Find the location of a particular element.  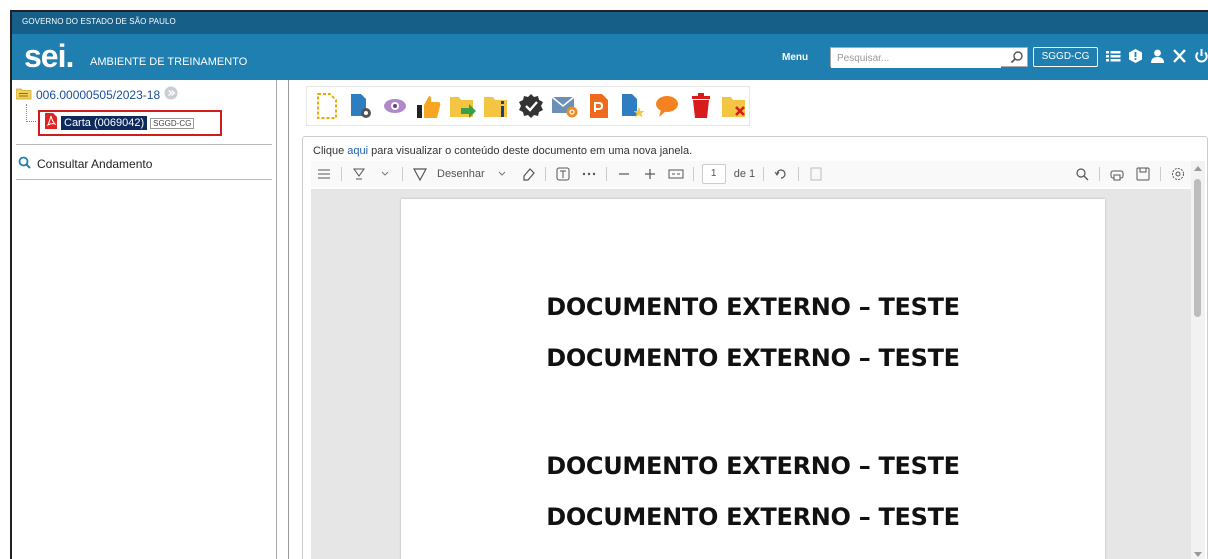

close-folder-icon is located at coordinates (735, 106).